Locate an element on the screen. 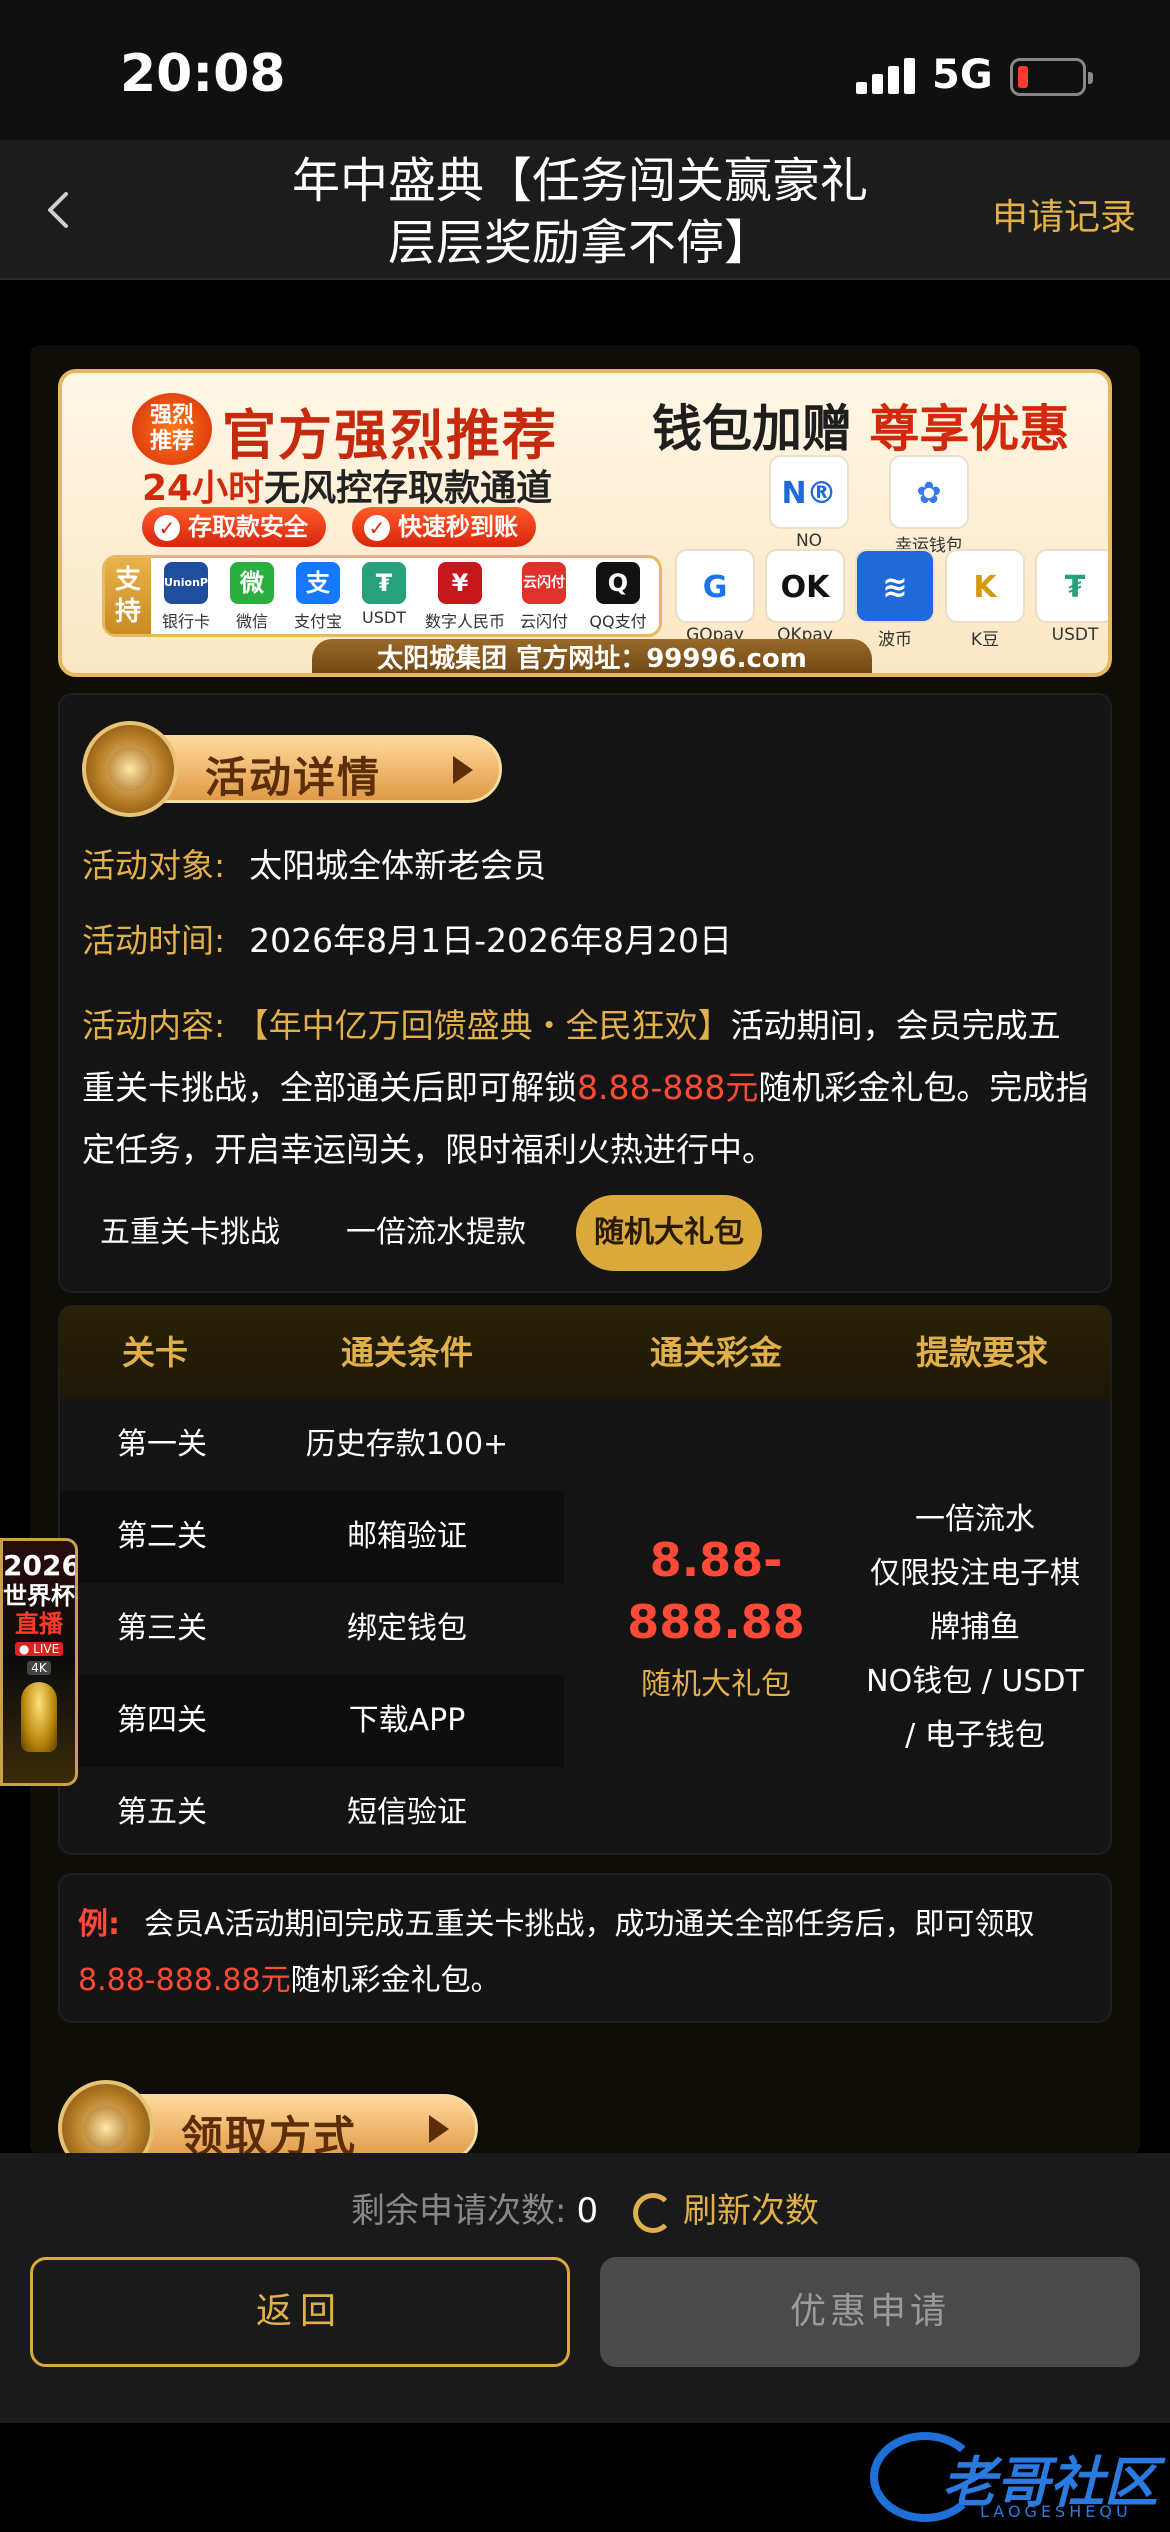  table-row: 第四关 下载APP is located at coordinates (312, 1721).